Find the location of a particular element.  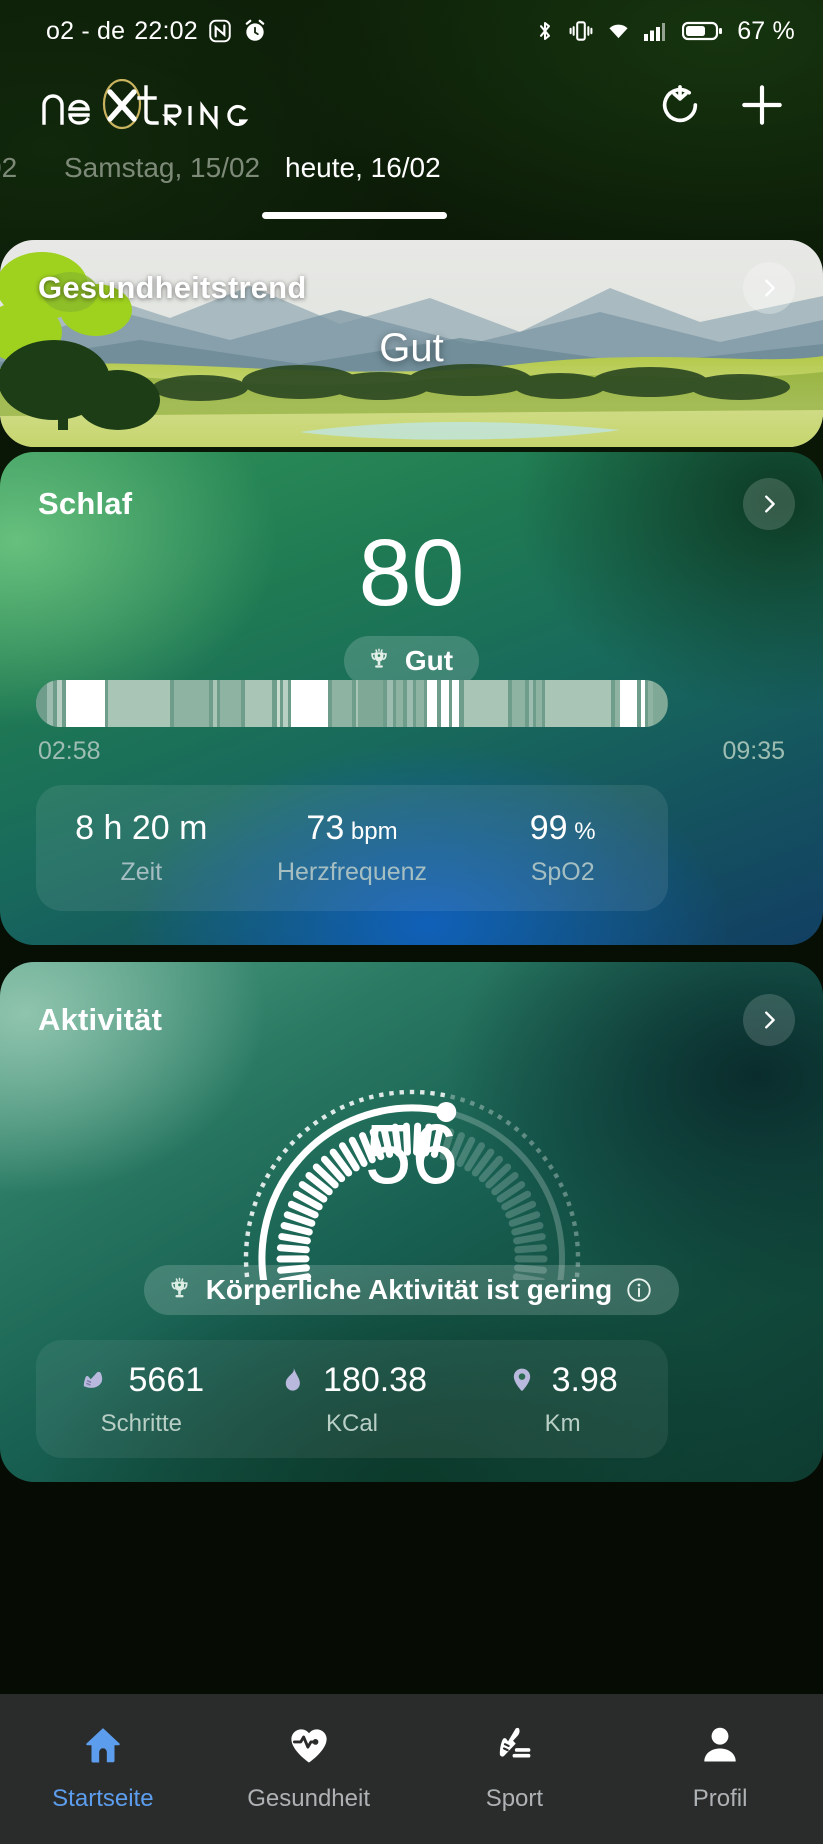

nav-item-startseite: Startseite is located at coordinates (103, 1767).